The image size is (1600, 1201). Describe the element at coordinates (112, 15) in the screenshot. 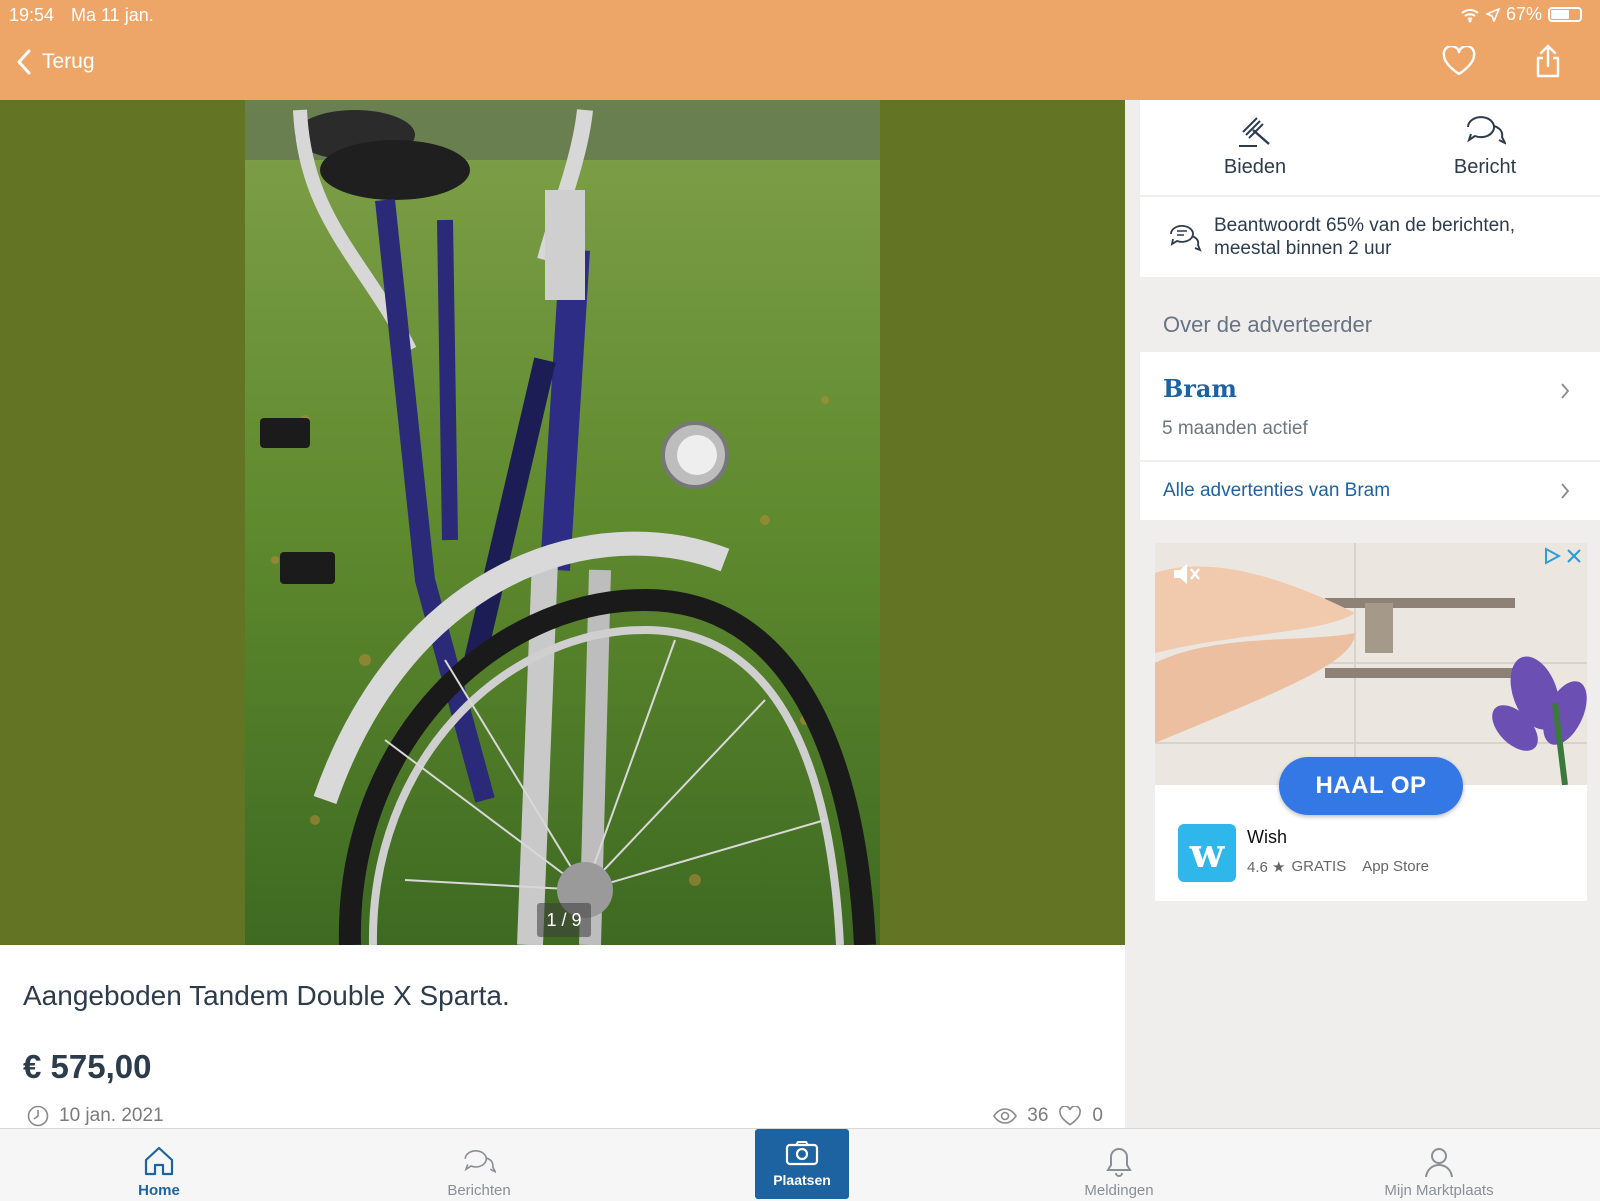

I see `status-date: Ma 11 jan.` at that location.